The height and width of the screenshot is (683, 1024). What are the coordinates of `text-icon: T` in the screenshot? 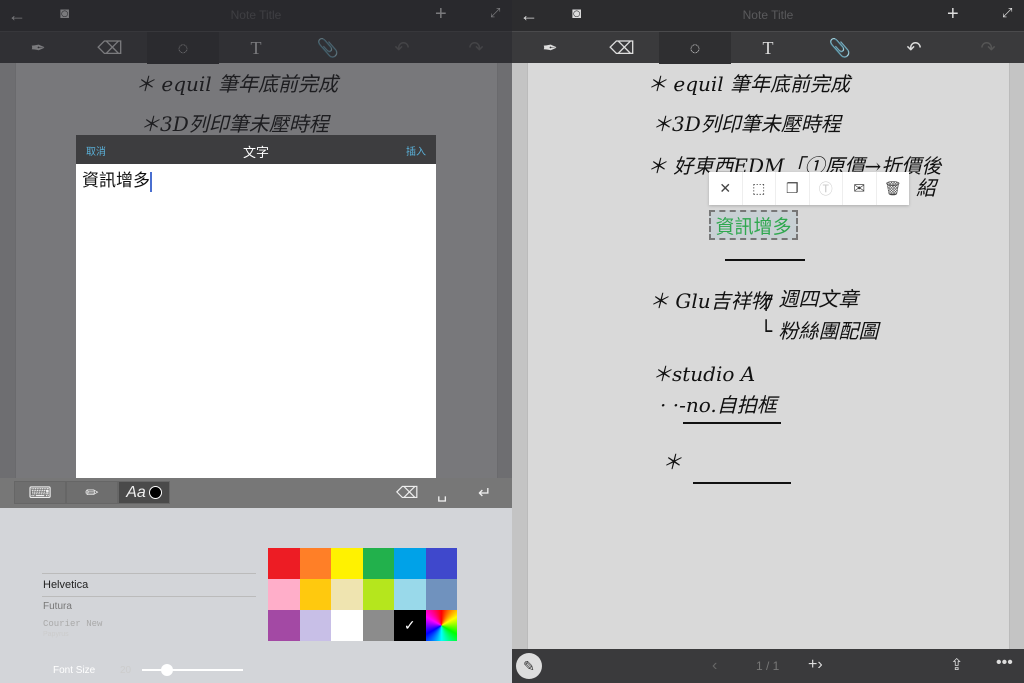 It's located at (768, 47).